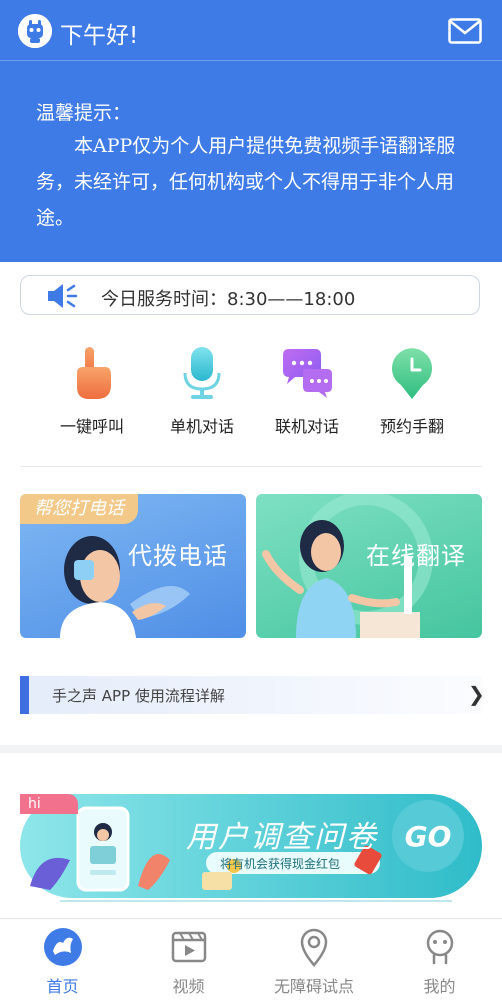 This screenshot has height=1001, width=502. I want to click on mail-icon, so click(465, 31).